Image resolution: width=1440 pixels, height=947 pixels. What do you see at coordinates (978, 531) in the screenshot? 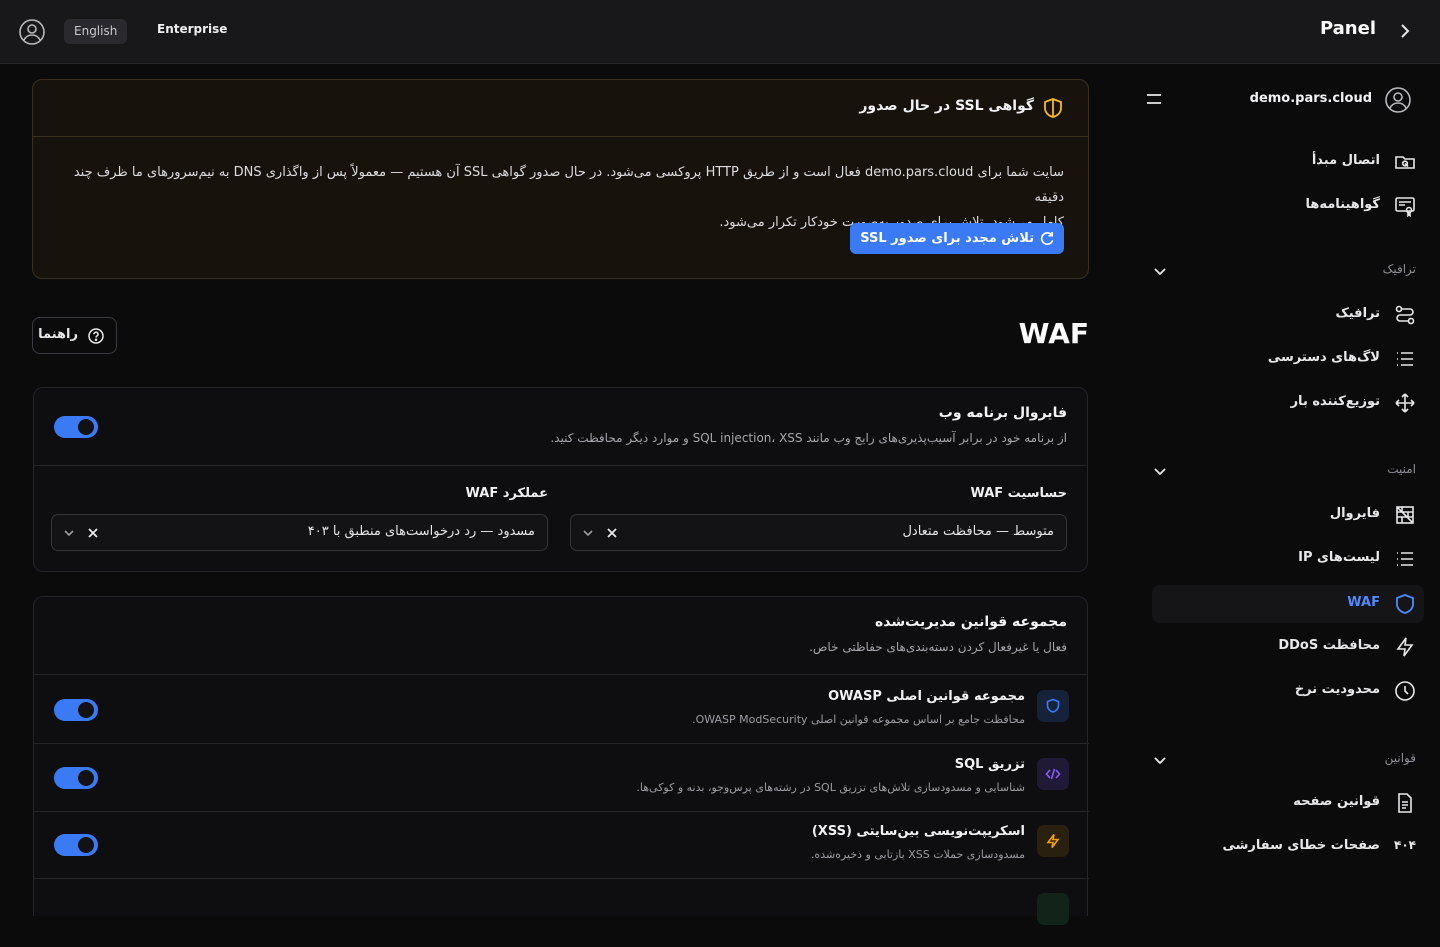
I see `sensitivity-value: متوسط — محافظت متعادل` at bounding box center [978, 531].